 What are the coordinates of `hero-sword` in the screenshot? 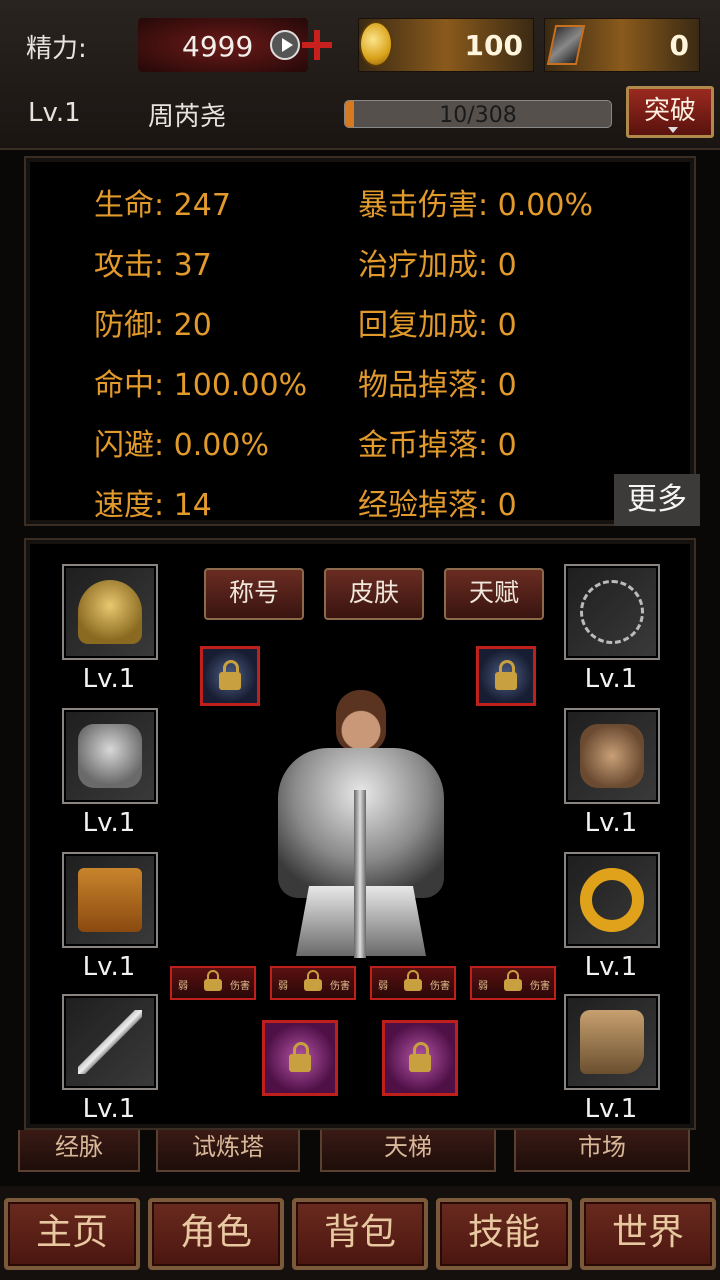 It's located at (360, 874).